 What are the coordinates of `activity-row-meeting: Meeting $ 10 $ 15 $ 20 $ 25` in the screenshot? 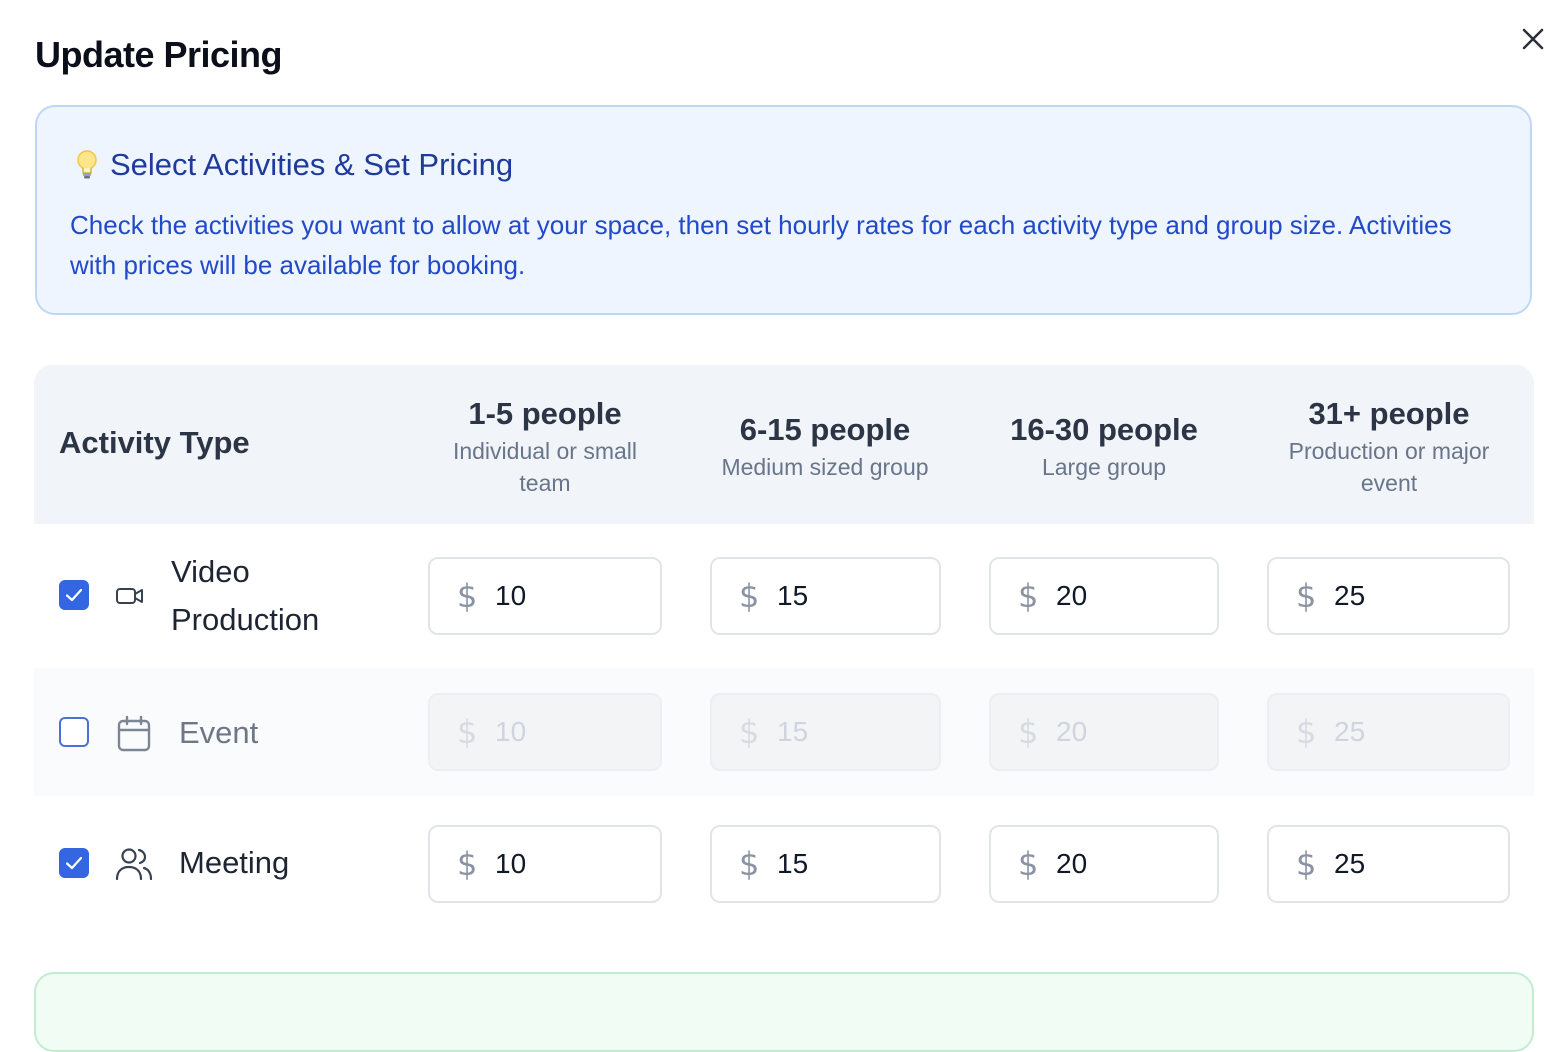 It's located at (784, 861).